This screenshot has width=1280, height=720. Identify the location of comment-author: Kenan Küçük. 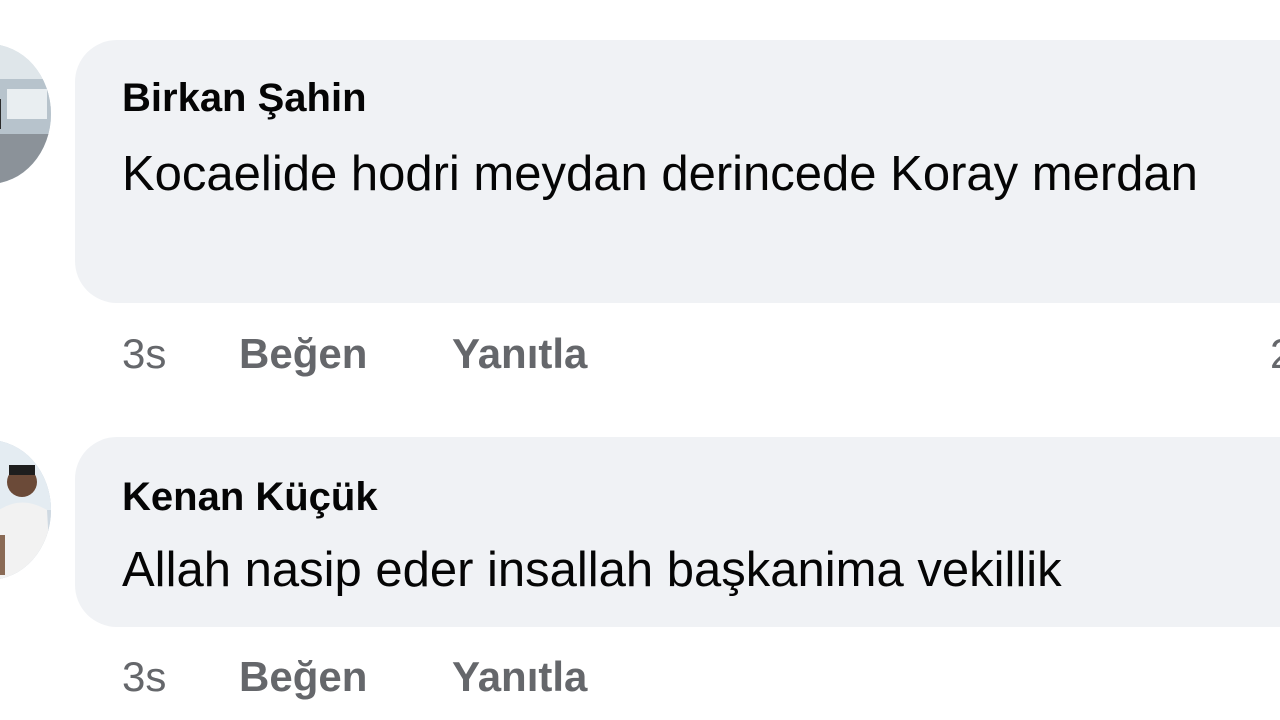
(250, 497).